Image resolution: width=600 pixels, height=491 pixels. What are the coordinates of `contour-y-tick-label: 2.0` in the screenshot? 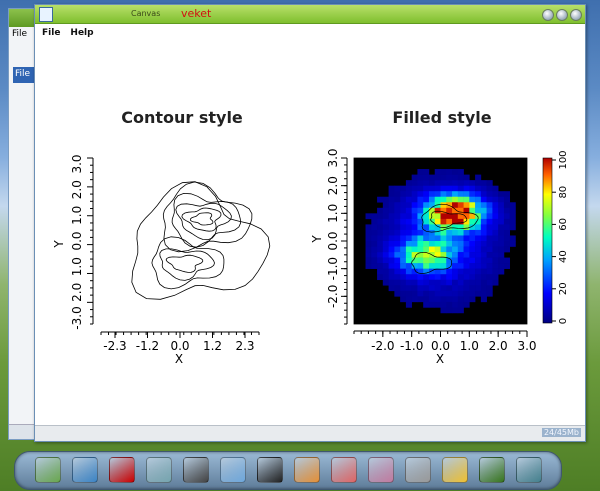 It's located at (77, 189).